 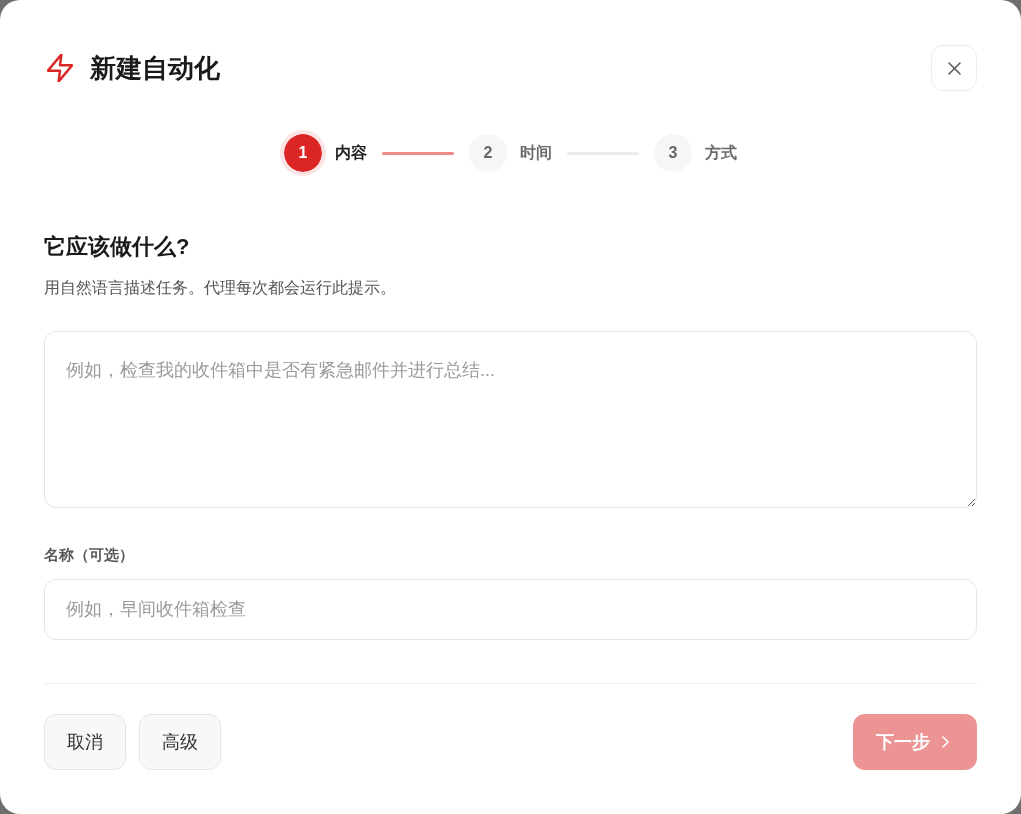 I want to click on name-field-label: 名称（可选）, so click(x=89, y=555).